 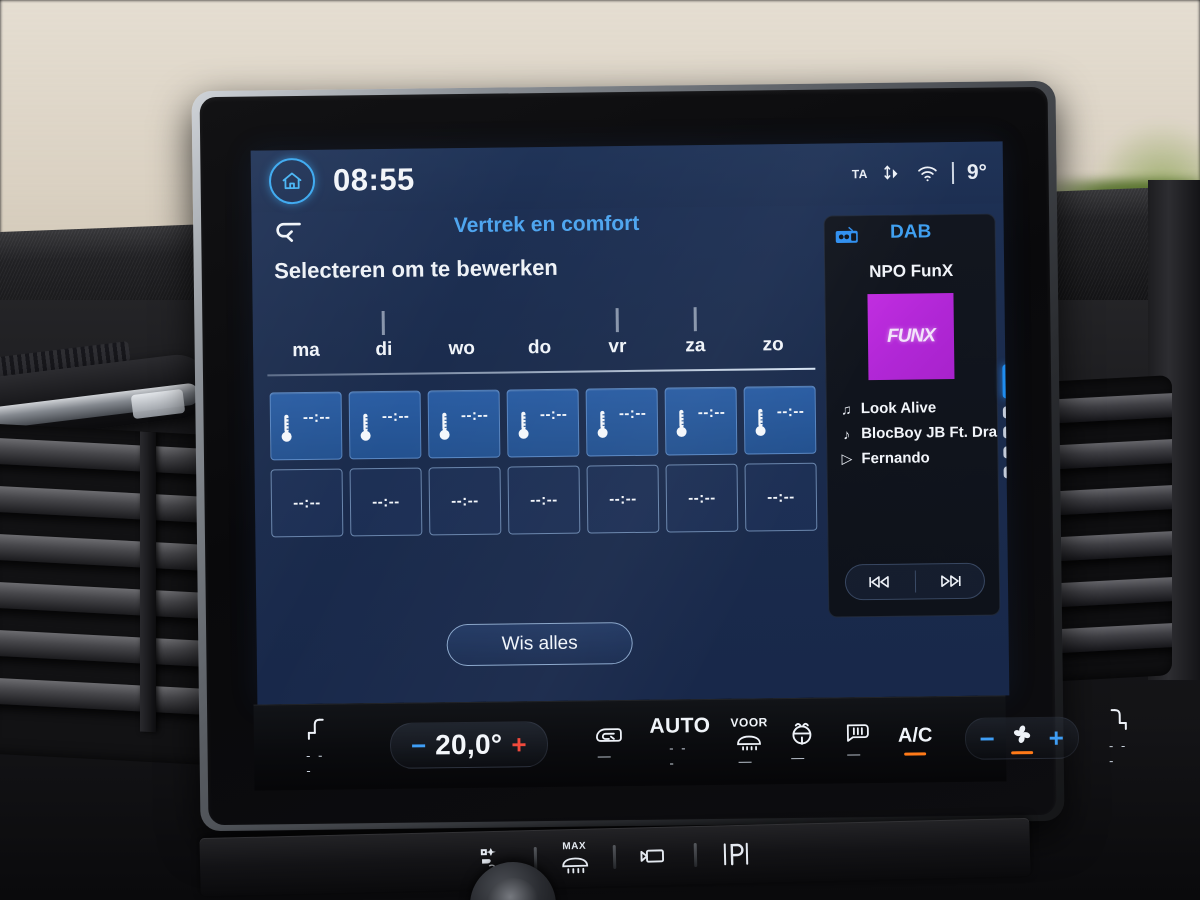 I want to click on driver-seat-heater-state: - - -, so click(x=315, y=762).